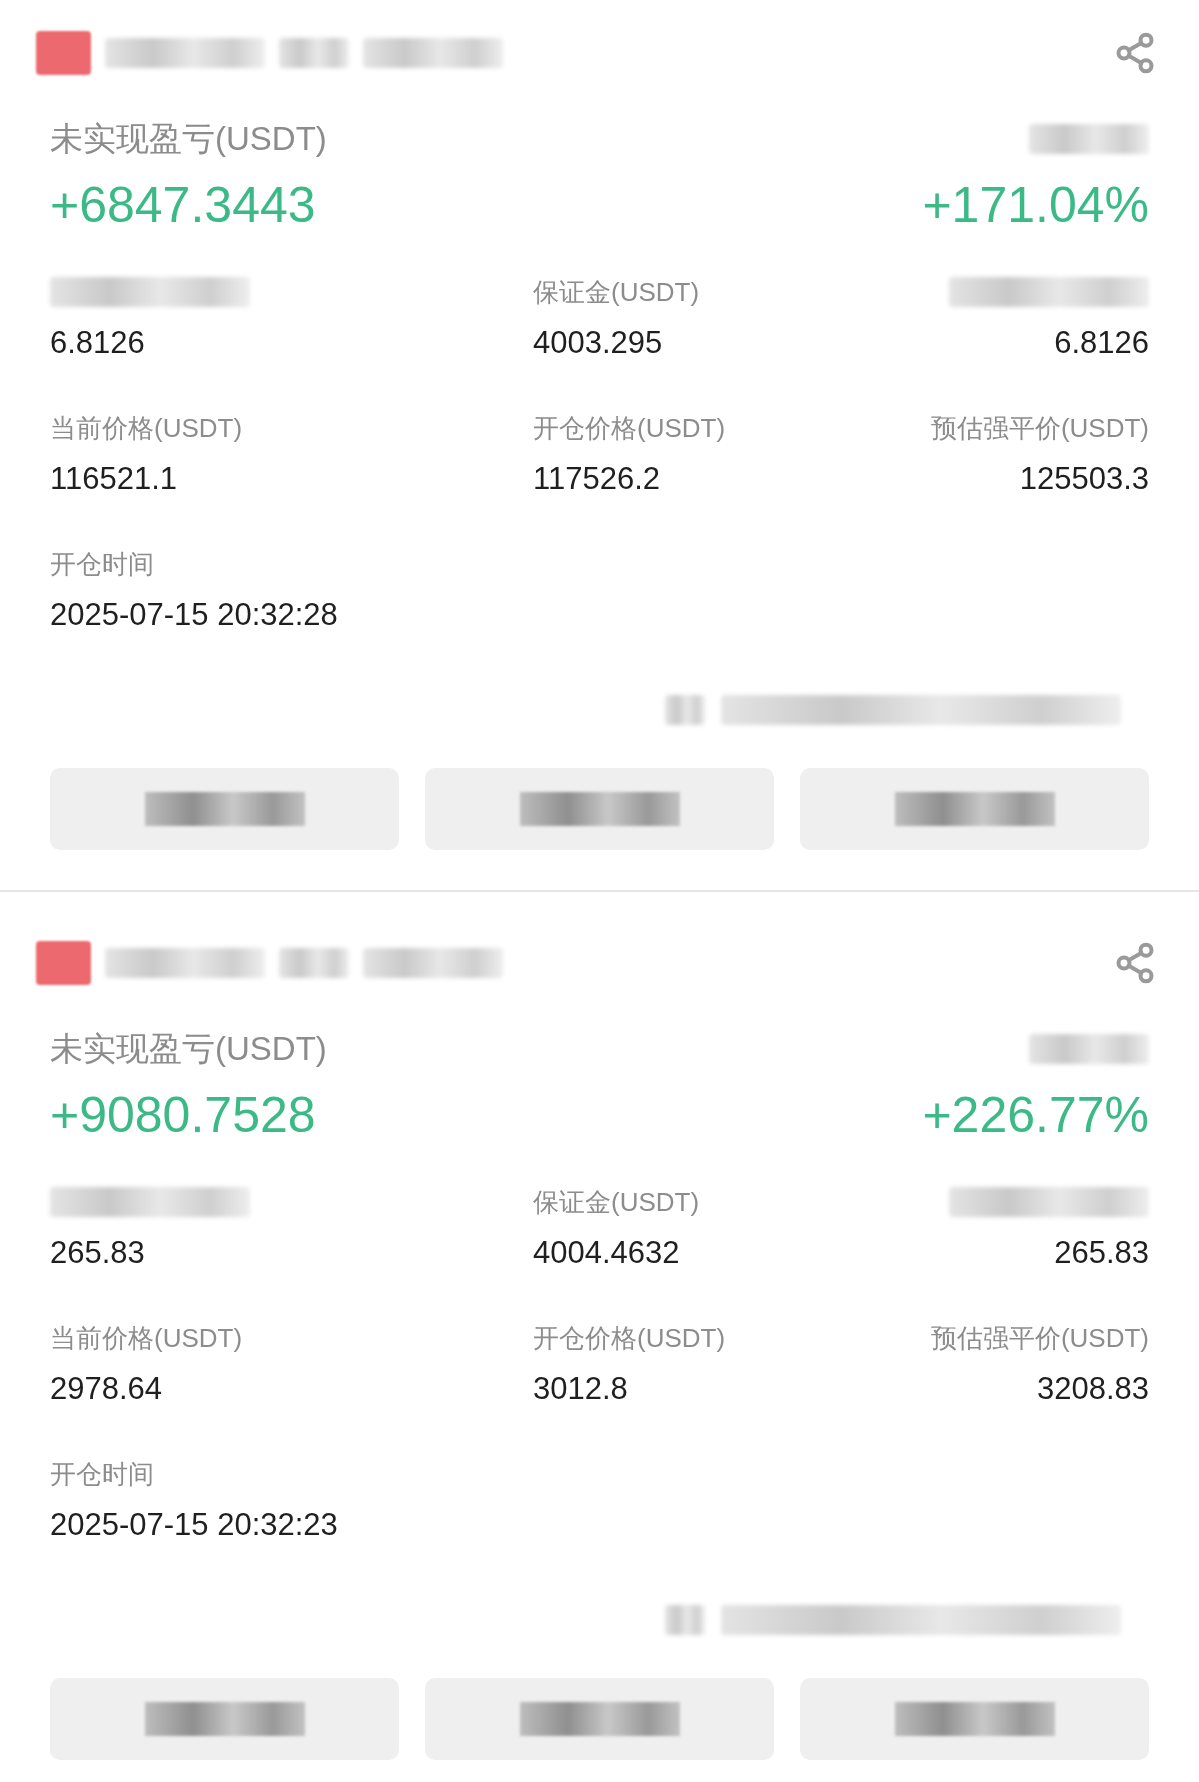 This screenshot has height=1782, width=1199. Describe the element at coordinates (596, 478) in the screenshot. I see `field-value: 117526.2` at that location.